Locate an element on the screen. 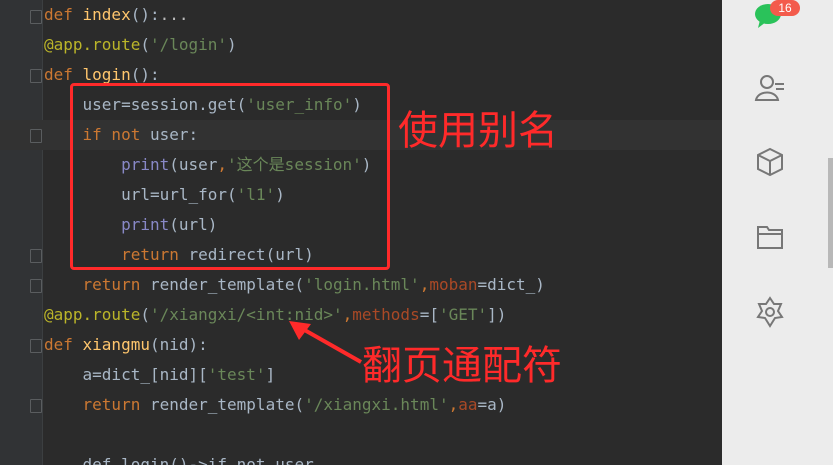 The width and height of the screenshot is (833, 465). code-token: ) is located at coordinates (232, 44).